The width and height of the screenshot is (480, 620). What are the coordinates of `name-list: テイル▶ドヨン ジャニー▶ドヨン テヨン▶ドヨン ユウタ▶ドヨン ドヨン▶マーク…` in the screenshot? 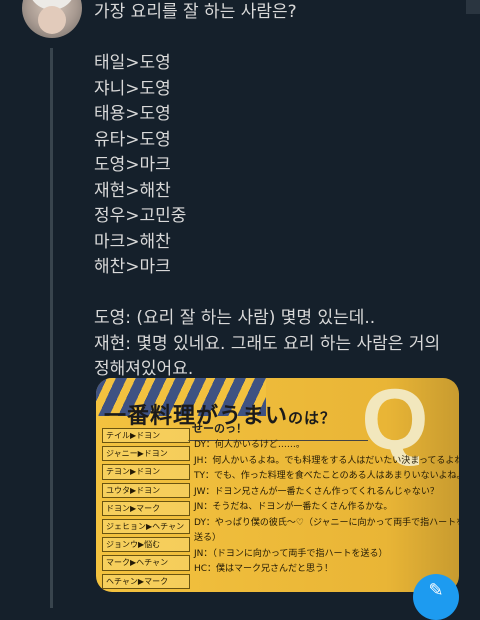 It's located at (146, 510).